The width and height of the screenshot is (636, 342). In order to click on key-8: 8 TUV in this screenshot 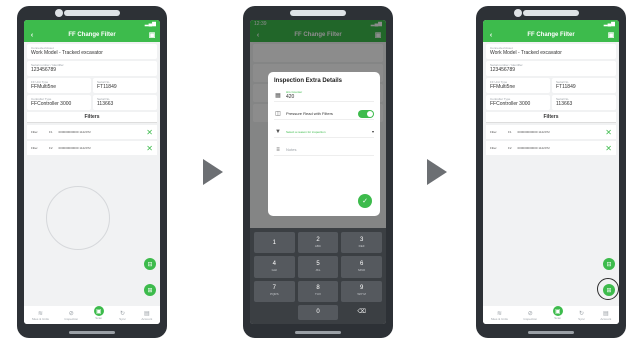, I will do `click(318, 291)`.